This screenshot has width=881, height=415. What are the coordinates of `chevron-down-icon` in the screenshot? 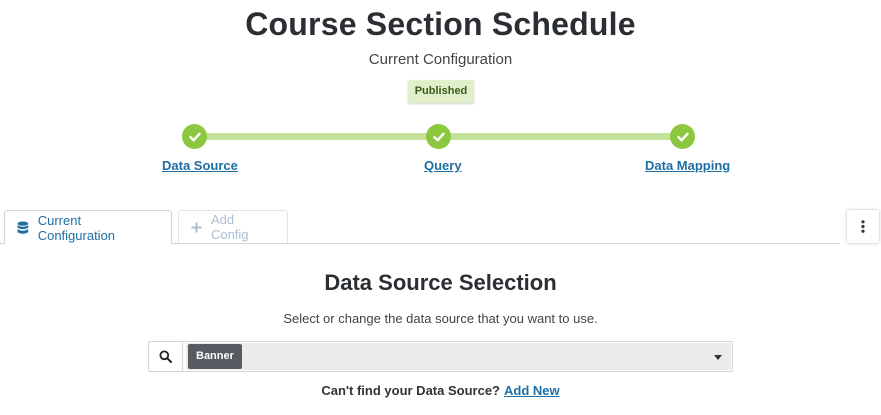 It's located at (718, 357).